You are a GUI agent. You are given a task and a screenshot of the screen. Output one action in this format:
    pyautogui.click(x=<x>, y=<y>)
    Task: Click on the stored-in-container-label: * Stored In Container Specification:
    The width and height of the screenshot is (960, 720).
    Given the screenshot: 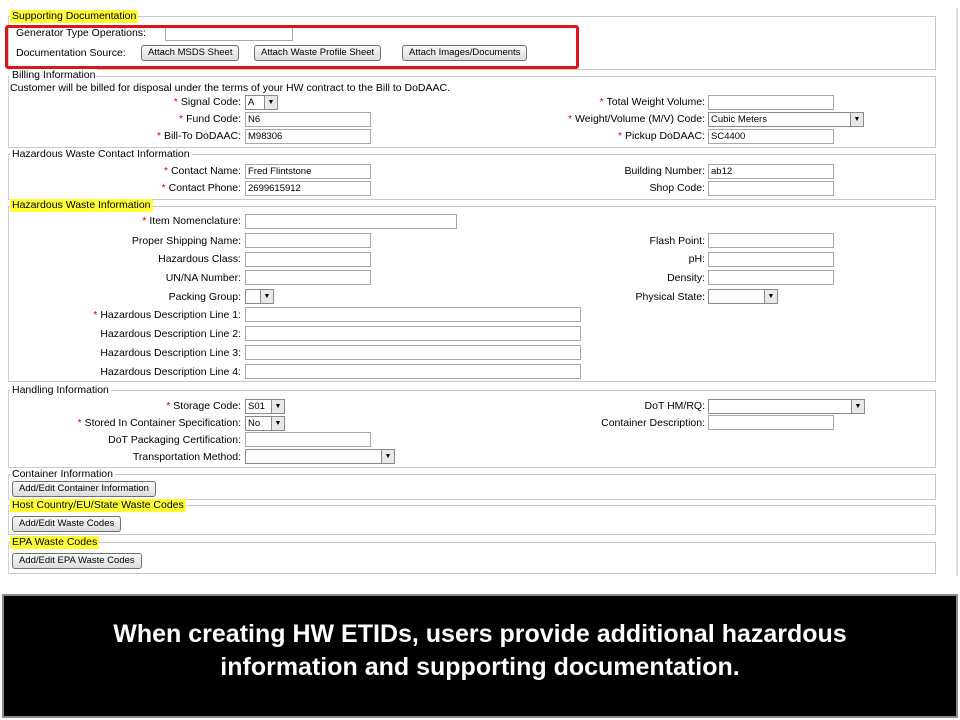 What is the action you would take?
    pyautogui.click(x=159, y=423)
    